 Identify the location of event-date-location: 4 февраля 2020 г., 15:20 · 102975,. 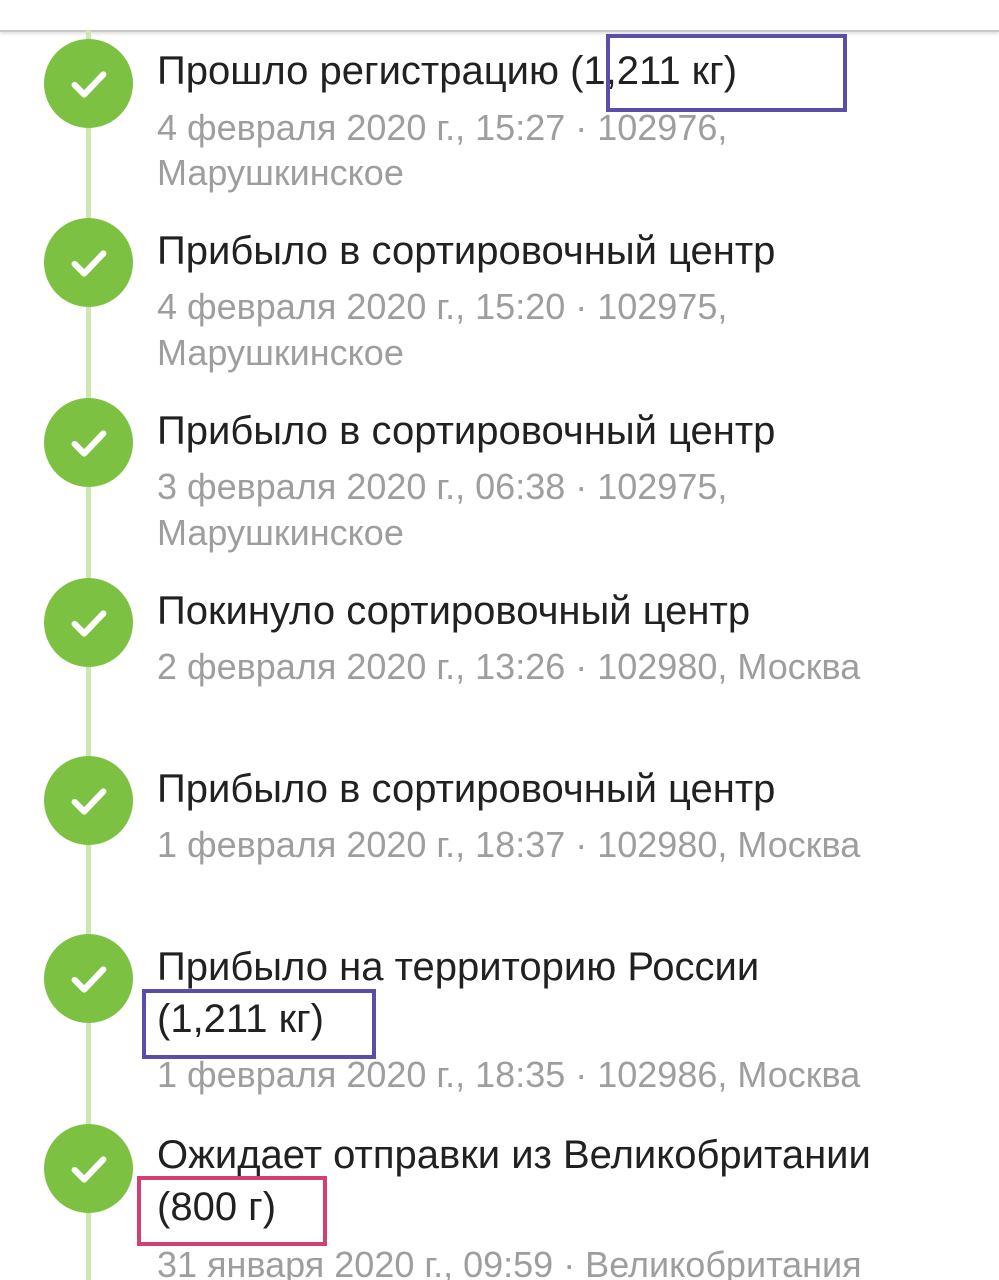
(442, 306).